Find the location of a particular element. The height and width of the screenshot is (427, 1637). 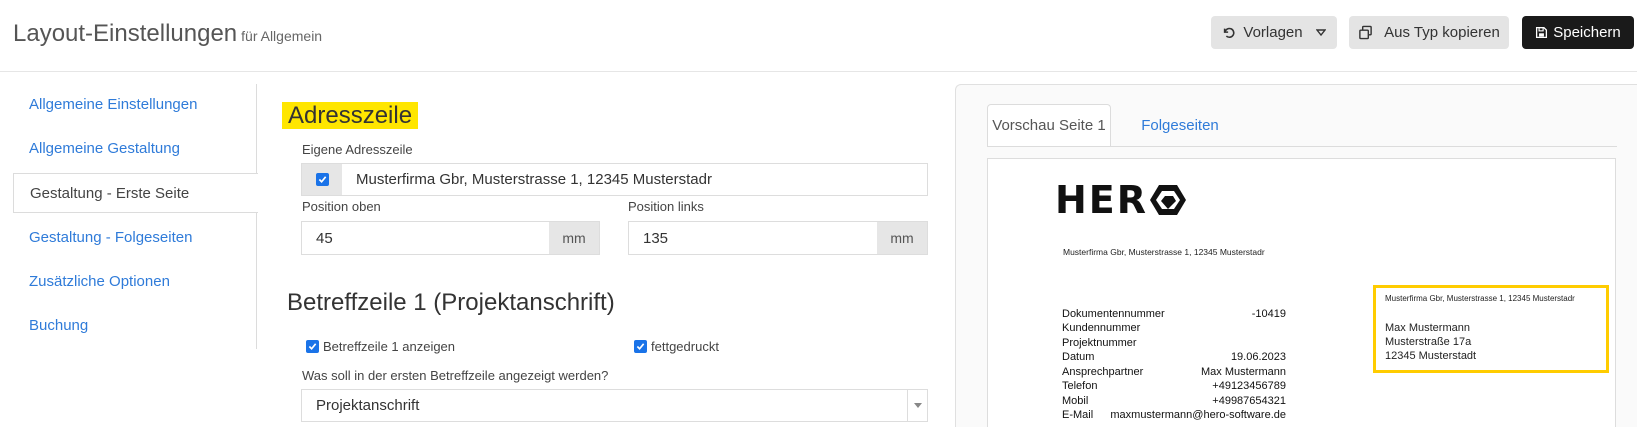

sidebar-item-general-settings: Allgemeine Einstellungen is located at coordinates (135, 104).